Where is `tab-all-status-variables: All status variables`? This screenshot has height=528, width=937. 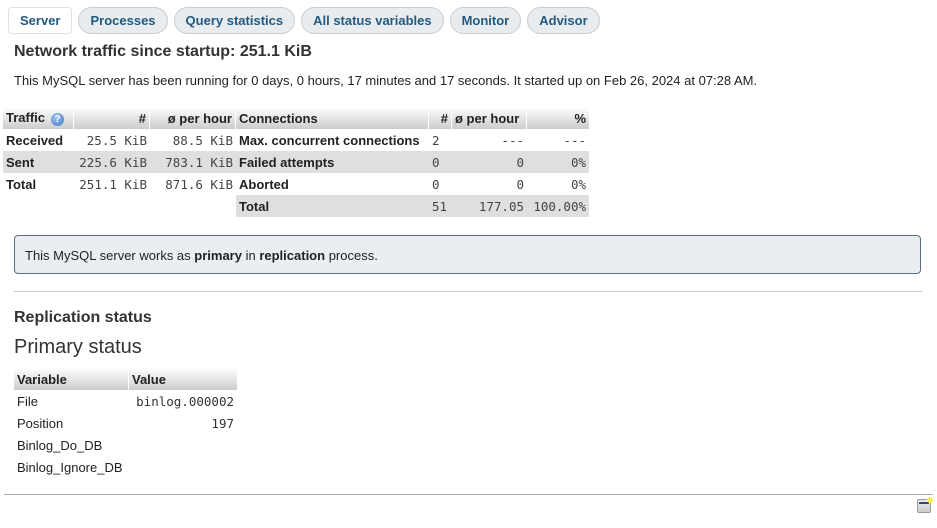
tab-all-status-variables: All status variables is located at coordinates (372, 20).